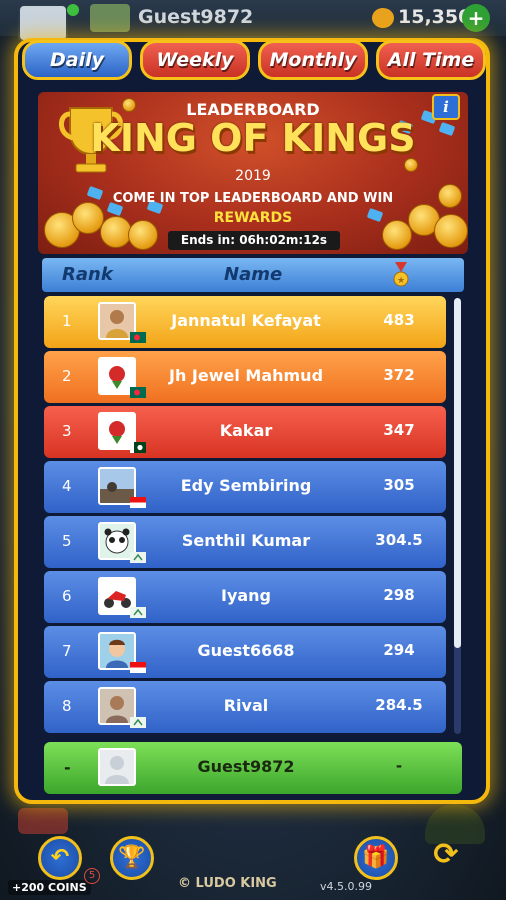 The image size is (506, 900). What do you see at coordinates (399, 320) in the screenshot?
I see `player-score: 483` at bounding box center [399, 320].